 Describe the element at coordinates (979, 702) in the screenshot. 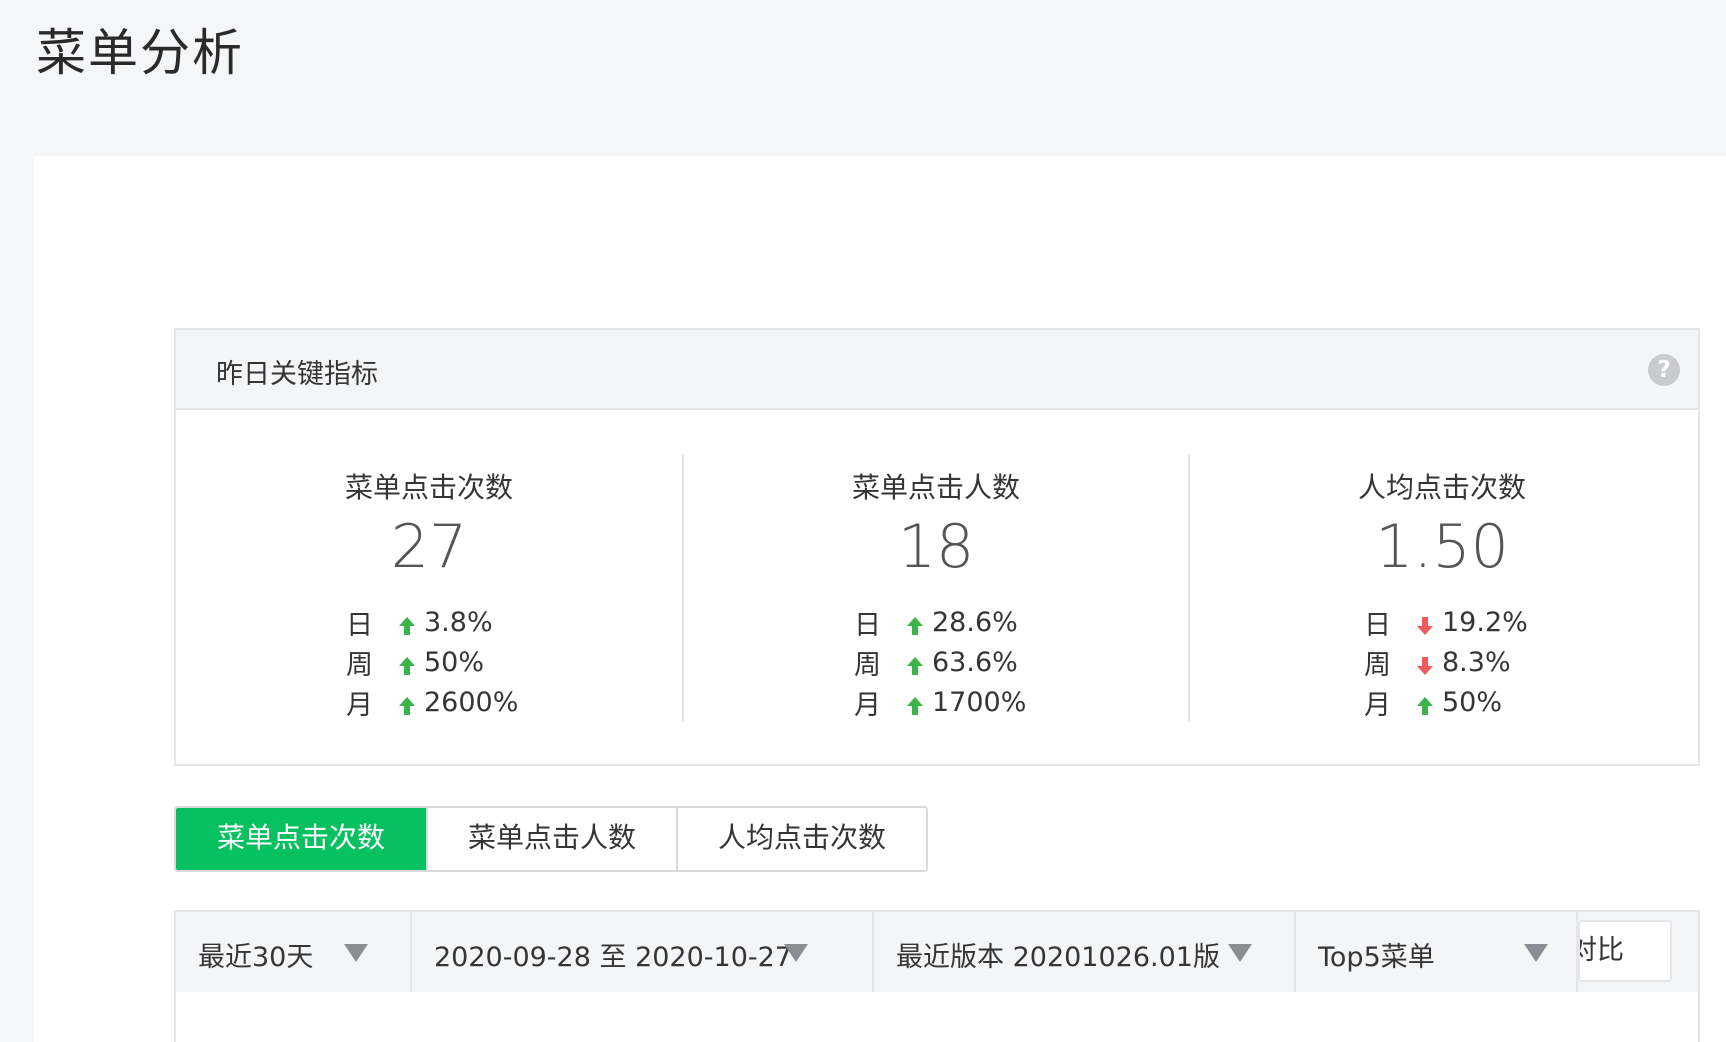

I see `change-value: 1700%` at that location.